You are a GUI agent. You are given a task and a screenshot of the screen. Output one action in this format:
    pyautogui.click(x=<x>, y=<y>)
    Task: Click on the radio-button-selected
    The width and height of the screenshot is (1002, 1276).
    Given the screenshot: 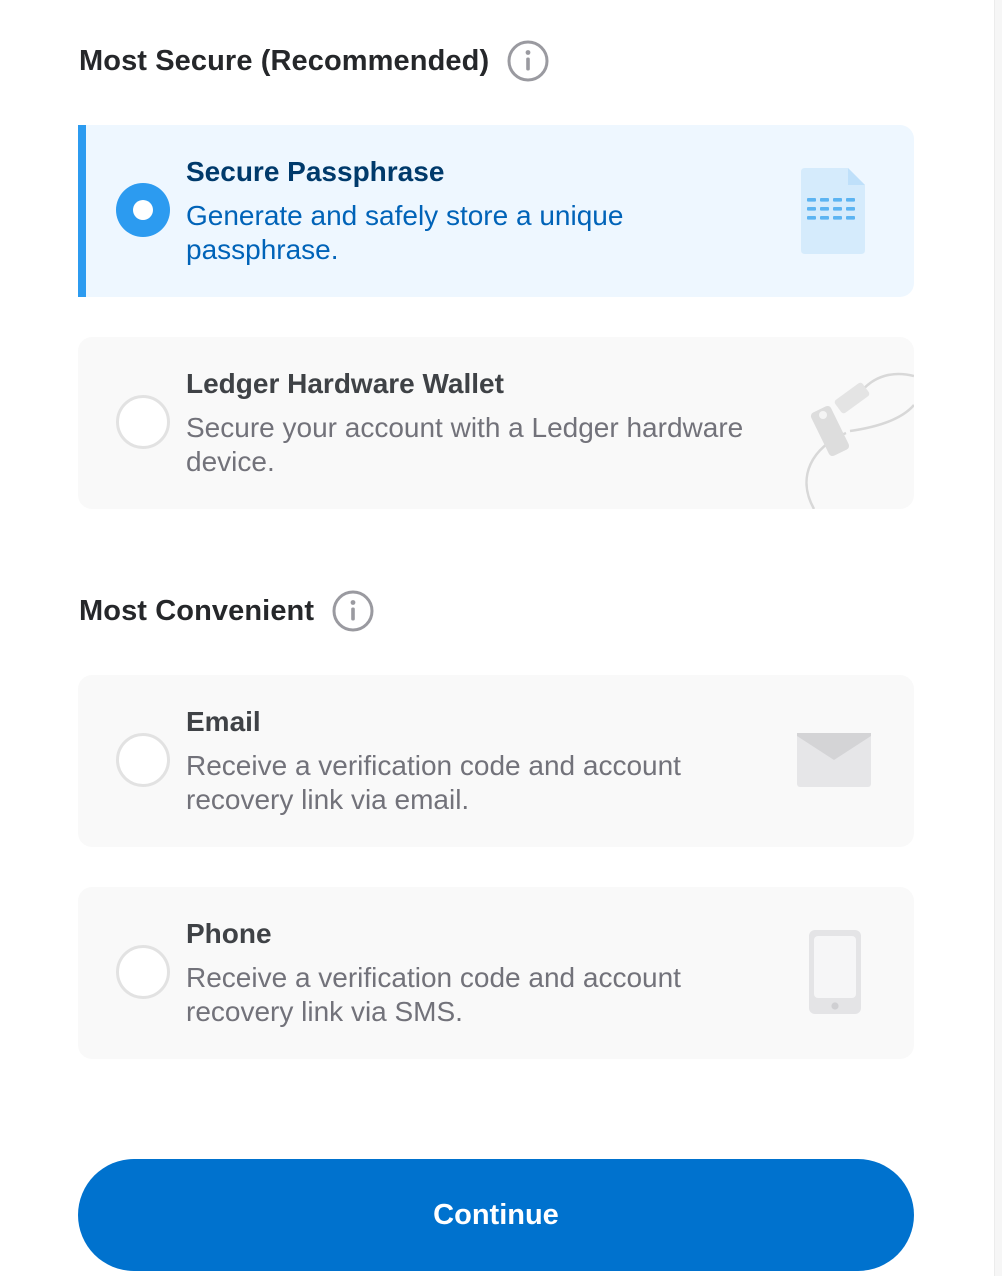 What is the action you would take?
    pyautogui.click(x=143, y=210)
    